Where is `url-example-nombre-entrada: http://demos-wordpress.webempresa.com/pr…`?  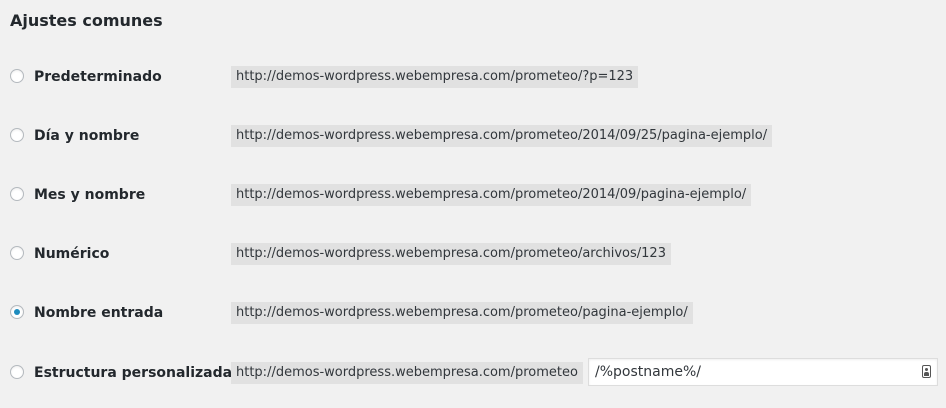
url-example-nombre-entrada: http://demos-wordpress.webempresa.com/pr… is located at coordinates (462, 313).